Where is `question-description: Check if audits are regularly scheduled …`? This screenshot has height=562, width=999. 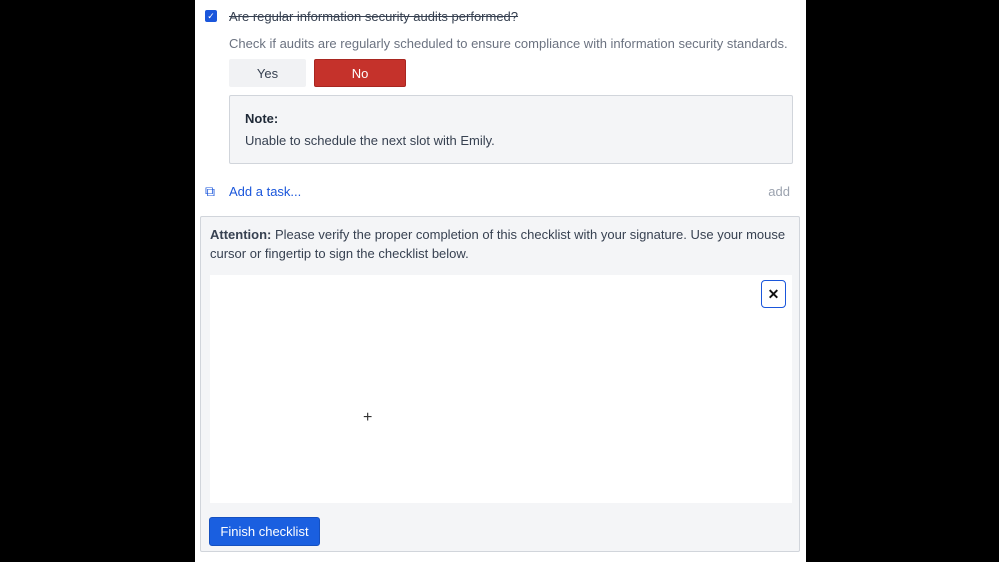 question-description: Check if audits are regularly scheduled … is located at coordinates (508, 43).